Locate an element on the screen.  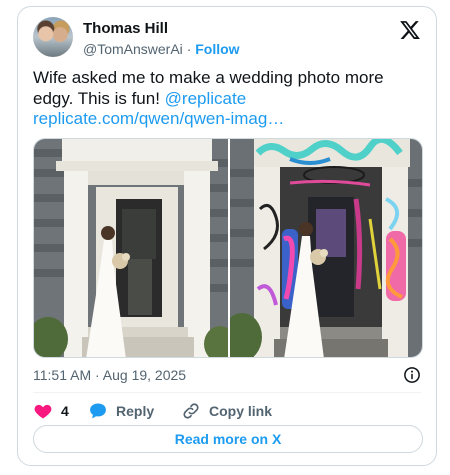
tweet-timestamp: 11:51 AM · Aug 19, 2025 is located at coordinates (109, 375).